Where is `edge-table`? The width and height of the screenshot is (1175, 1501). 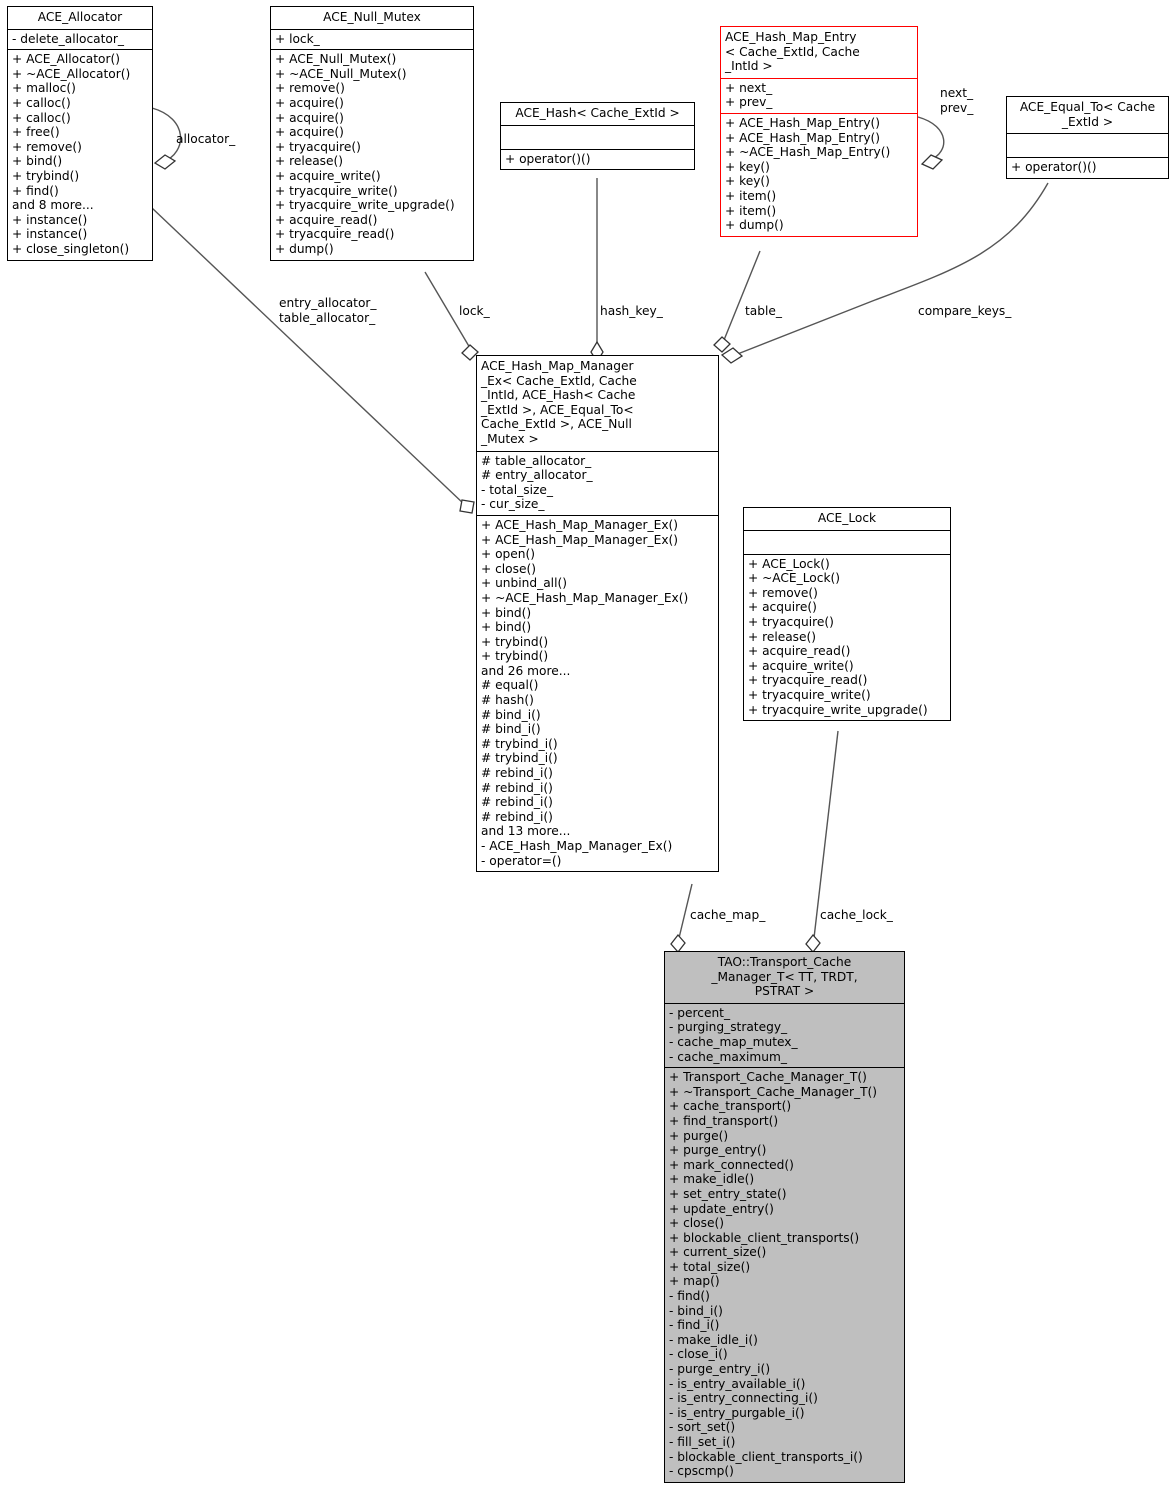
edge-table is located at coordinates (741, 298).